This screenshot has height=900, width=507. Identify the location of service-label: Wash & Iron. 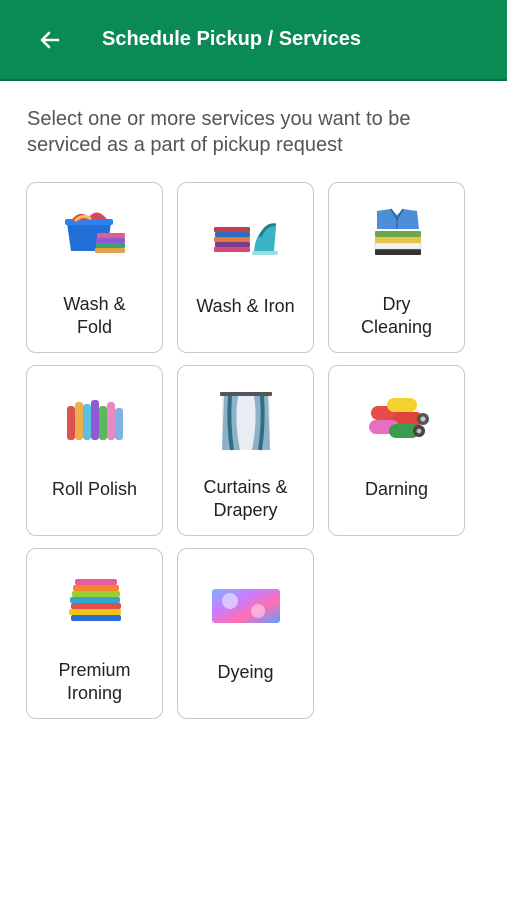
(245, 306).